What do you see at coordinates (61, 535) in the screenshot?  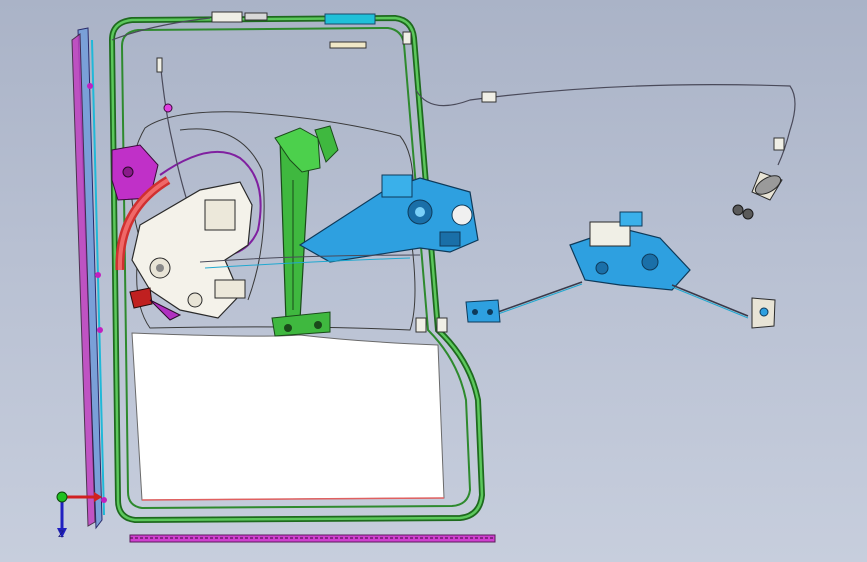 I see `triad-z-label: Z` at bounding box center [61, 535].